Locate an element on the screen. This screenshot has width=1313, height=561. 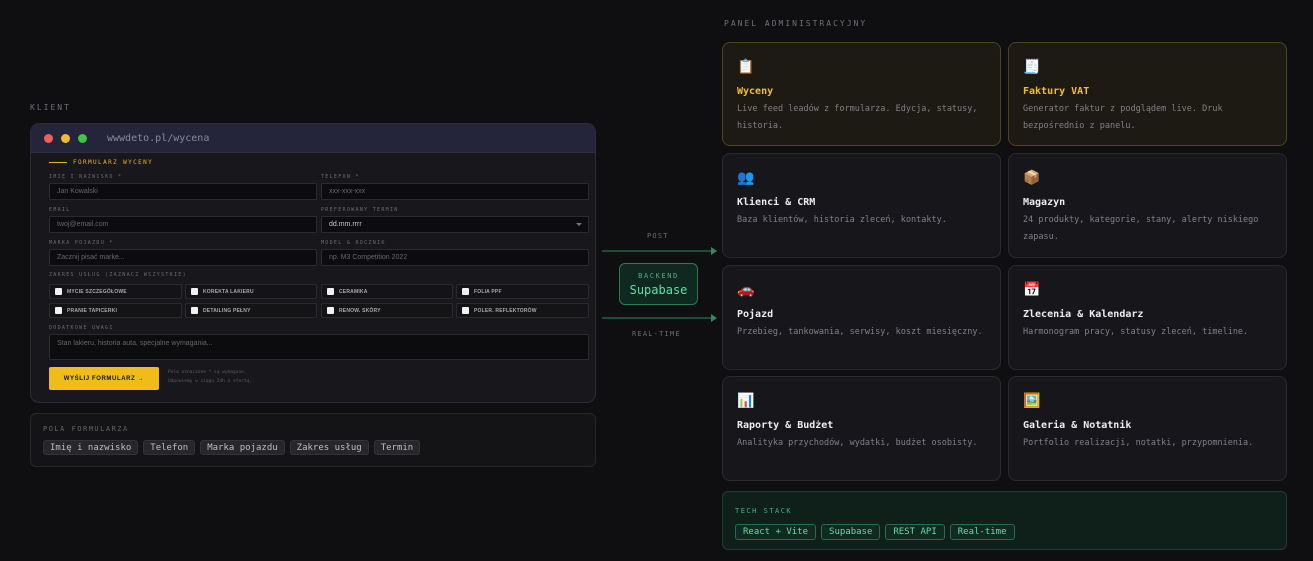
service-label: PRANIE TAPICERKI is located at coordinates (92, 310).